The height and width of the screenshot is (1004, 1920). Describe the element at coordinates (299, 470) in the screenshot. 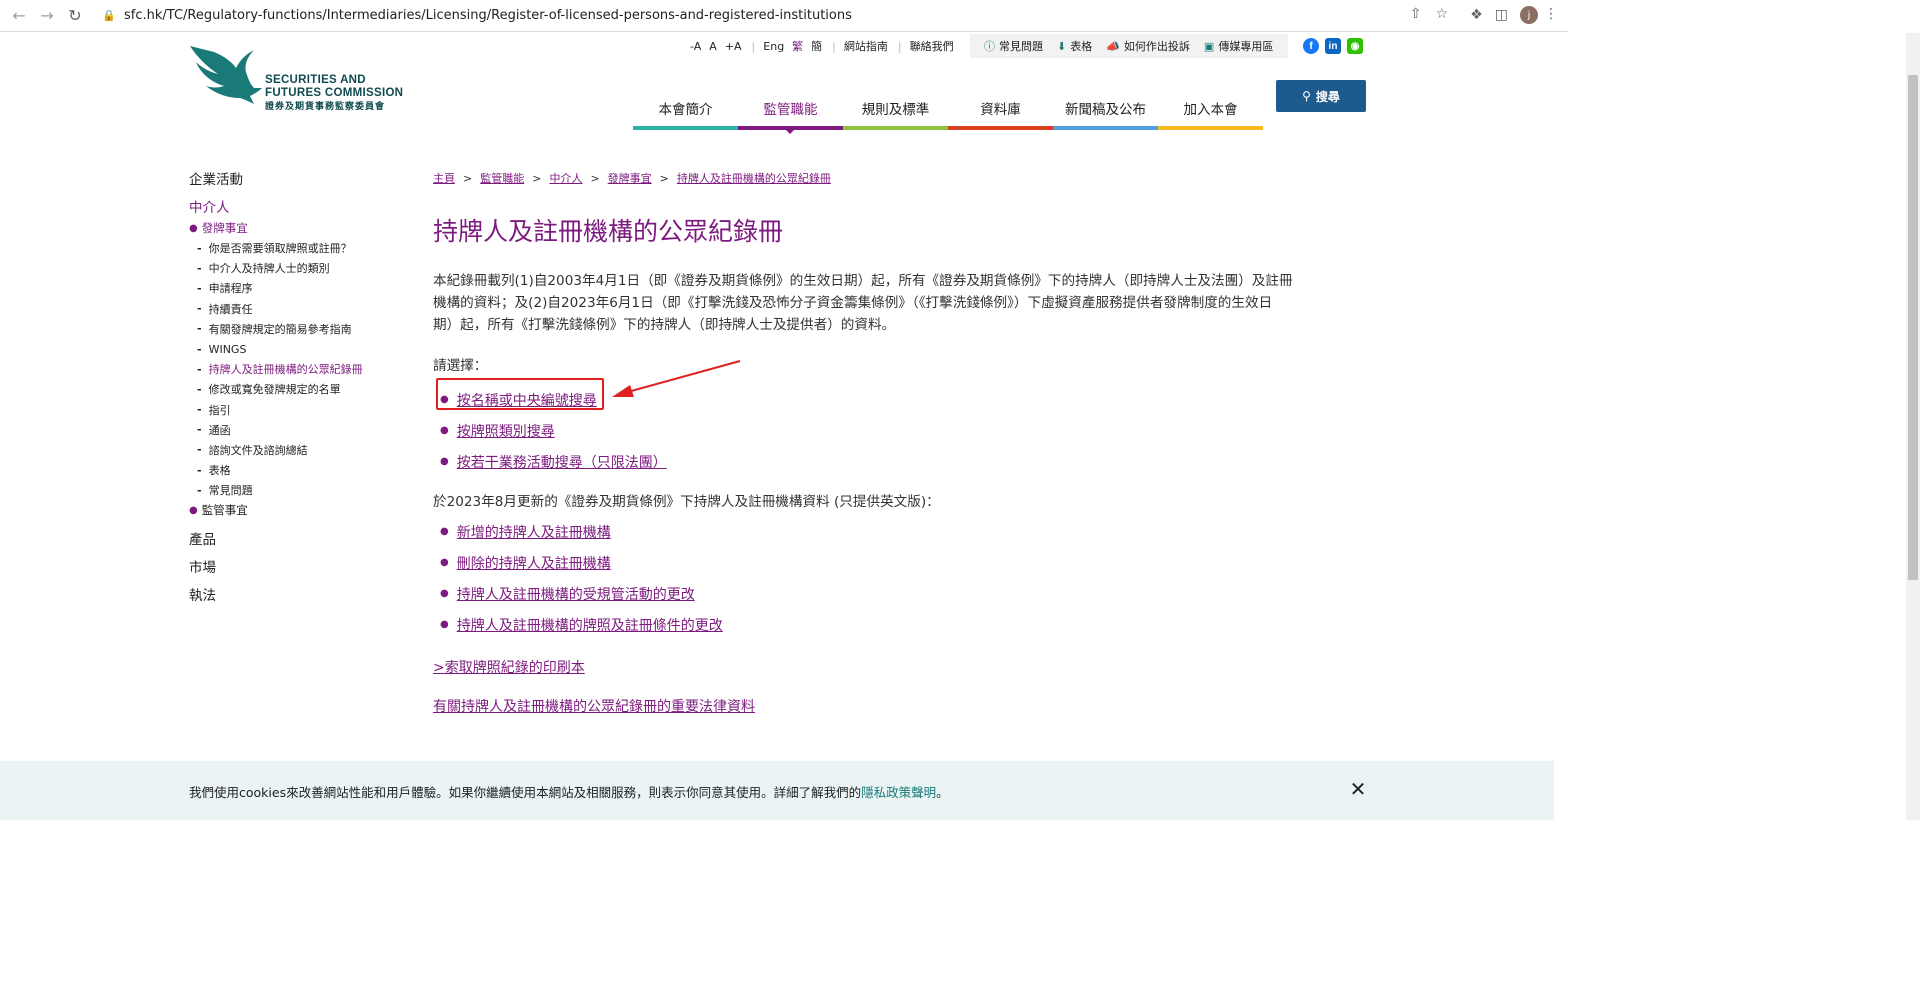

I see `sidebar-subitem: - 表格` at that location.